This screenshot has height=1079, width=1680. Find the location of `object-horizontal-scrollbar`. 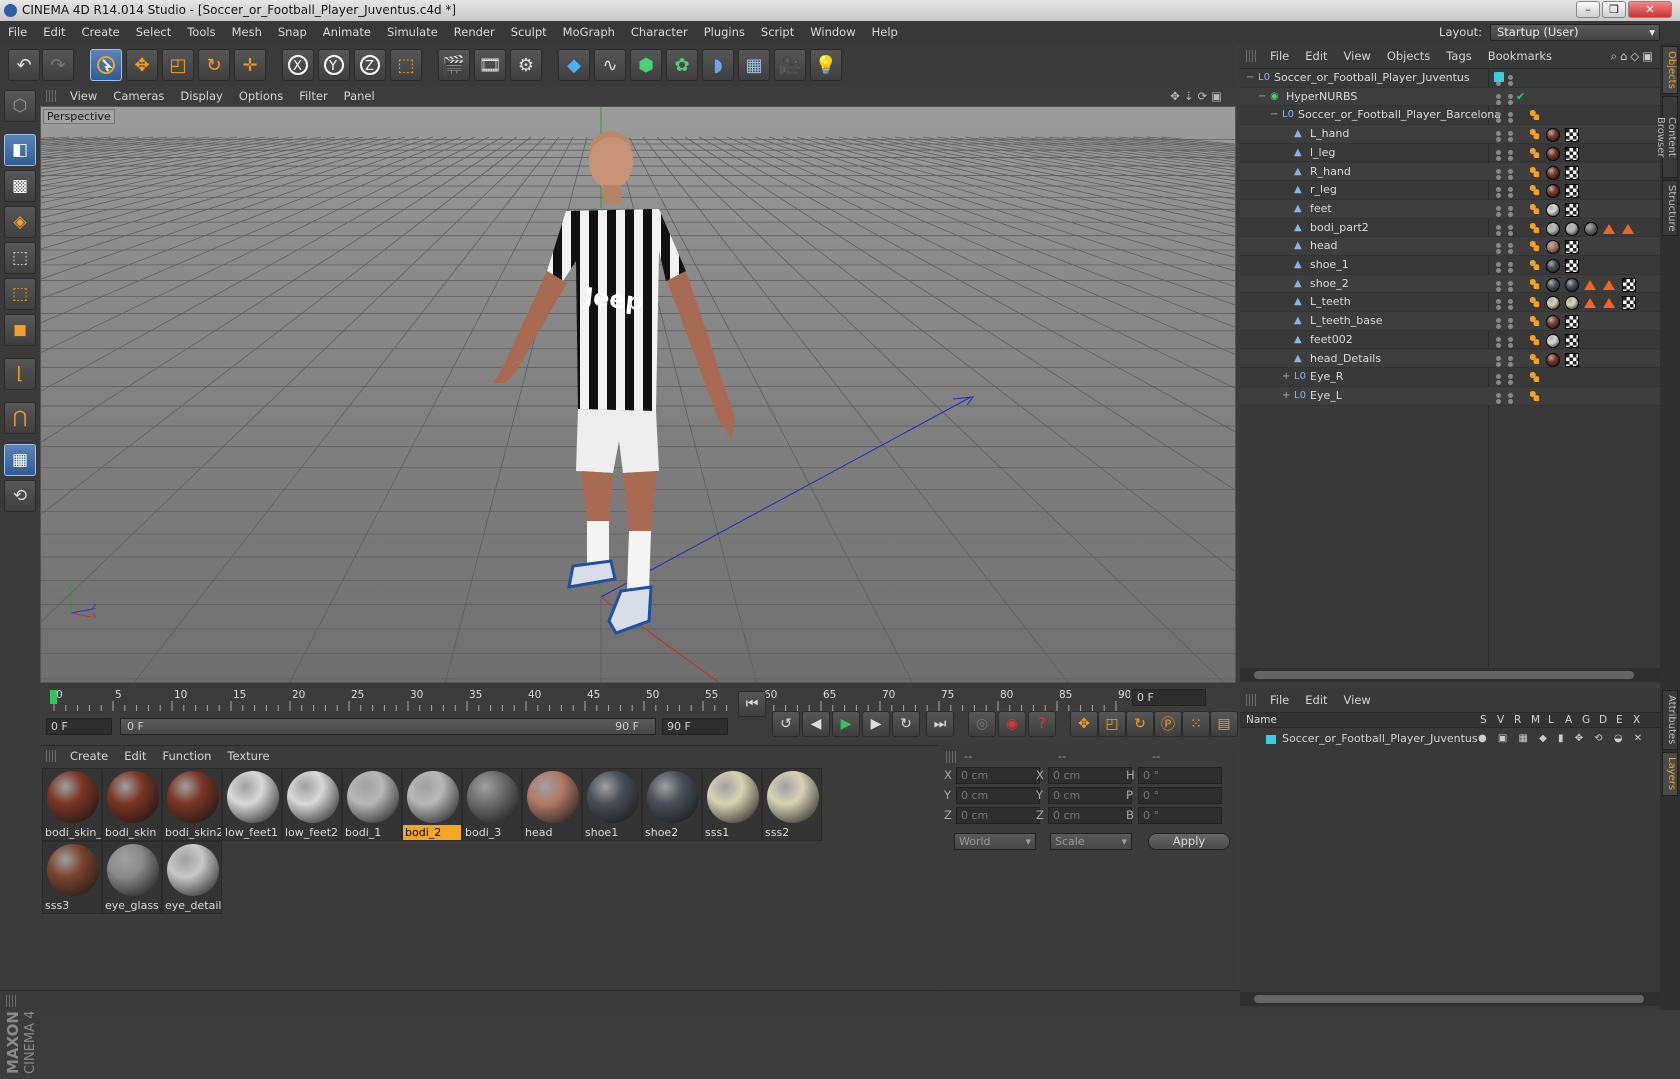

object-horizontal-scrollbar is located at coordinates (1450, 675).